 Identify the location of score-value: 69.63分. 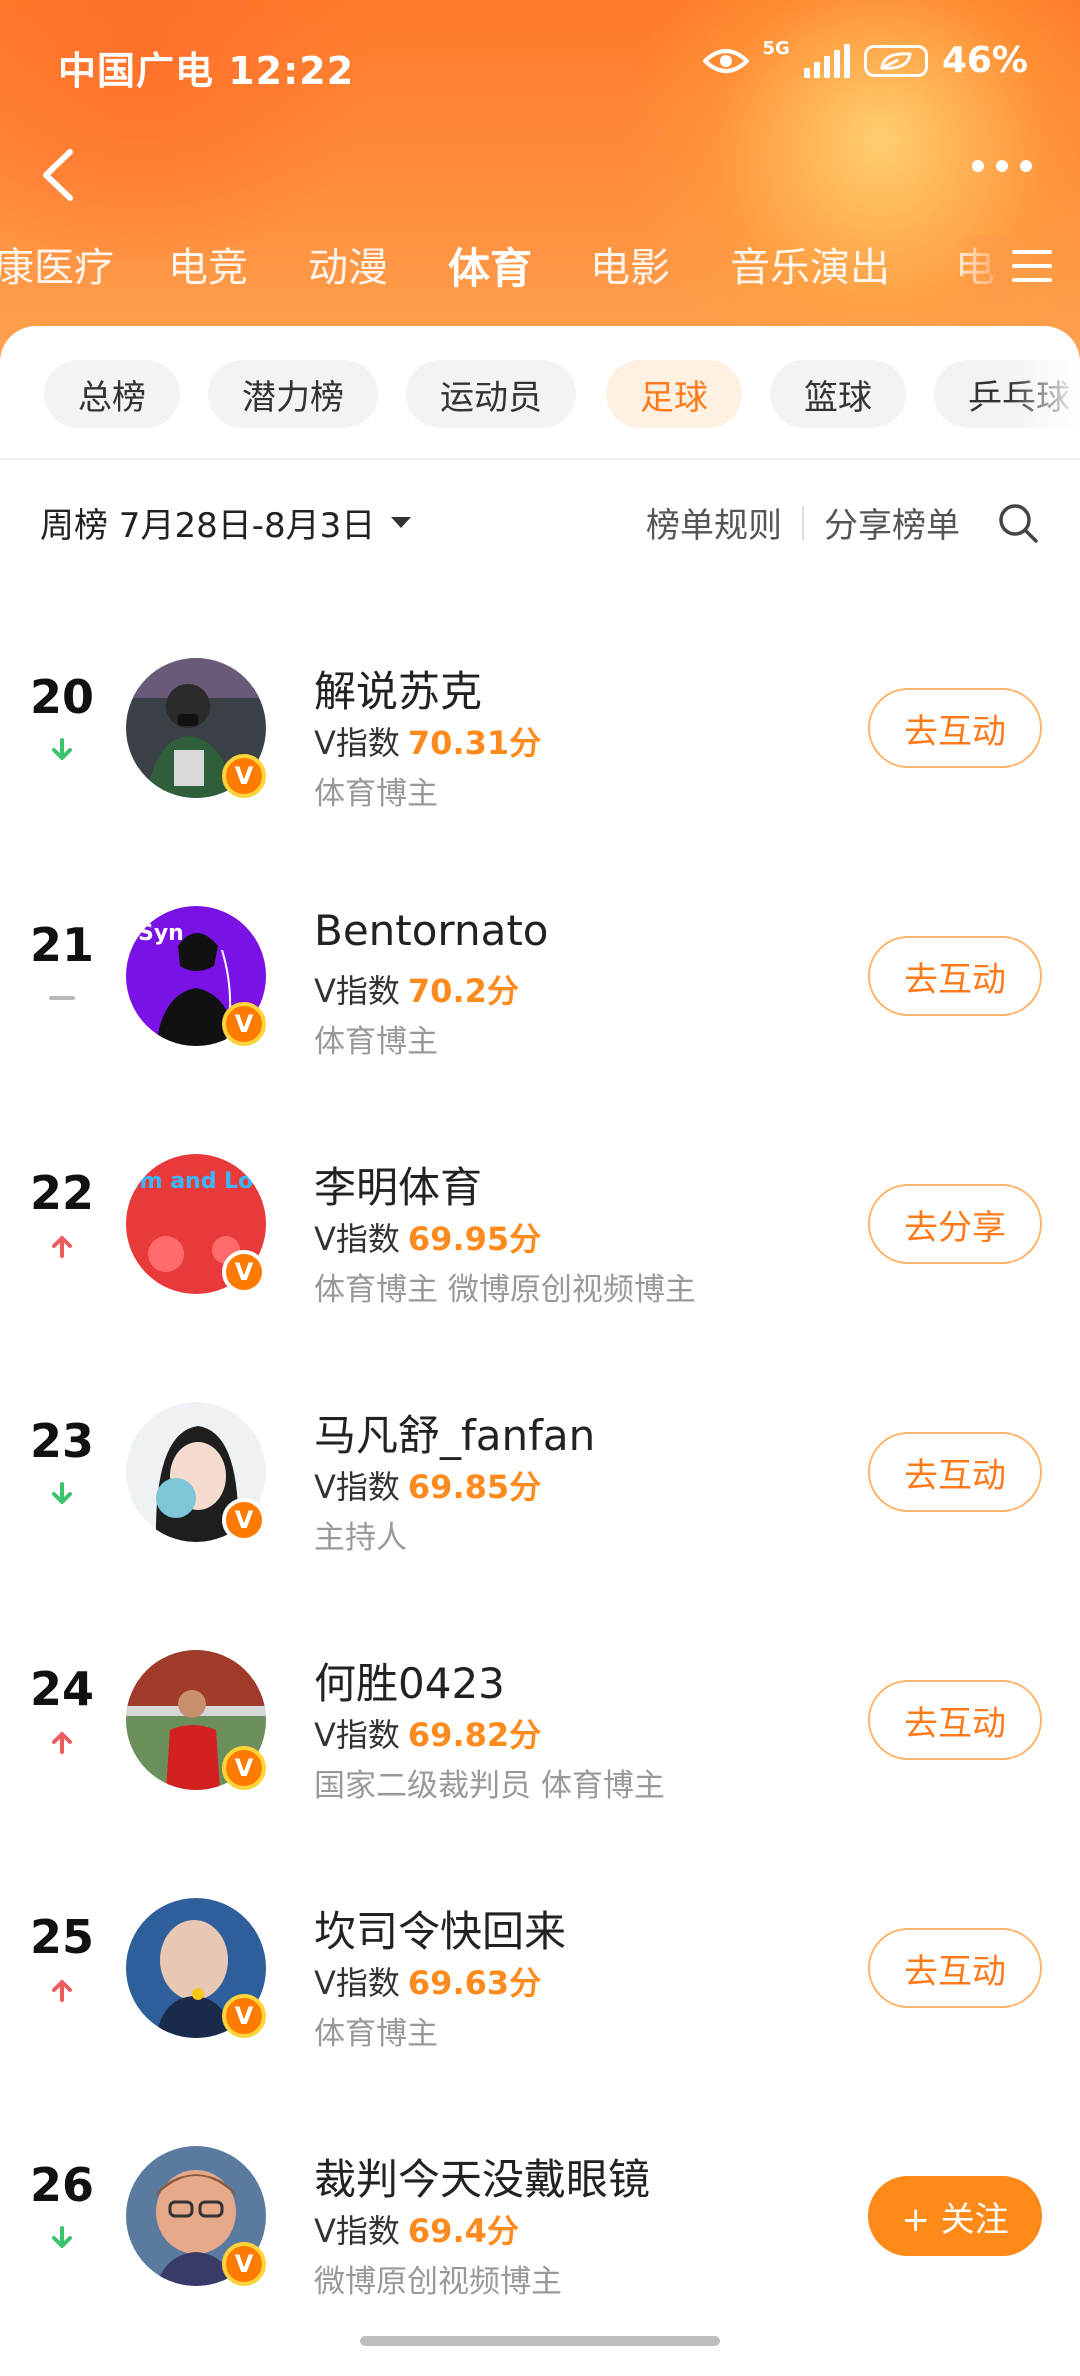
(474, 1983).